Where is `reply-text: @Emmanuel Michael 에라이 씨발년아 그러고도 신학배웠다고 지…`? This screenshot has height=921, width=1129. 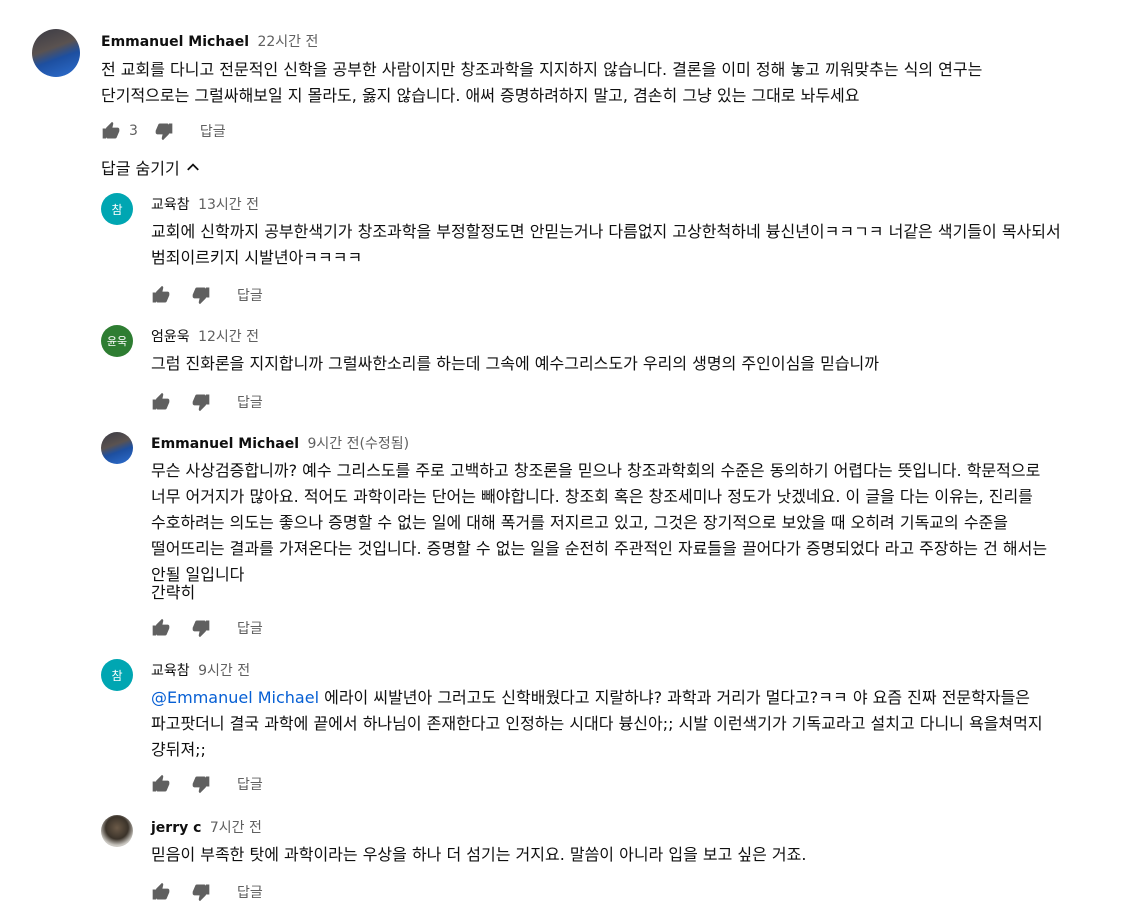
reply-text: @Emmanuel Michael 에라이 씨발년아 그러고도 신학배웠다고 지… is located at coordinates (611, 724).